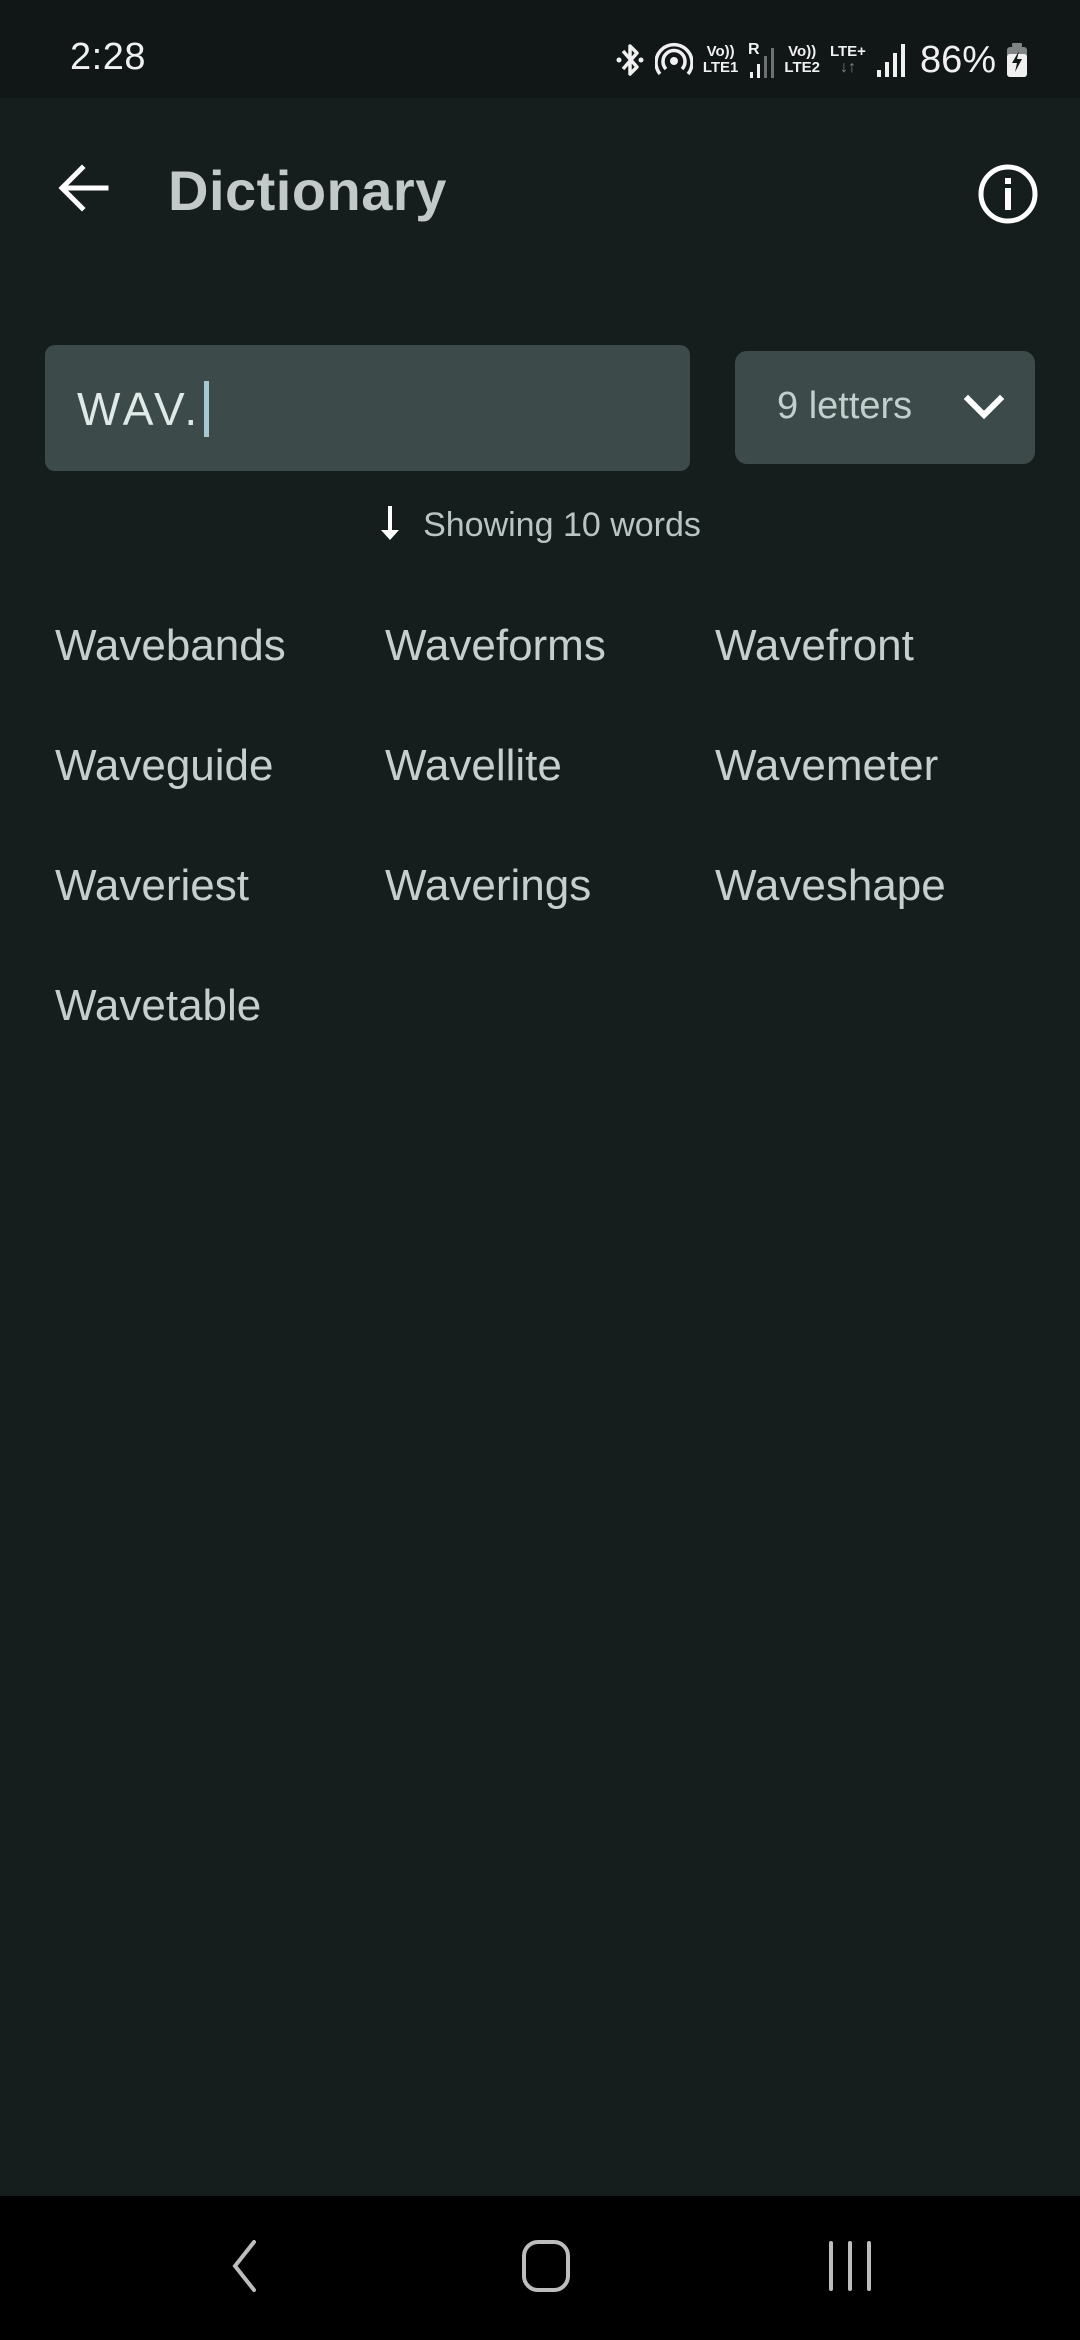 Image resolution: width=1080 pixels, height=2340 pixels. I want to click on page-title: Dictionary, so click(307, 190).